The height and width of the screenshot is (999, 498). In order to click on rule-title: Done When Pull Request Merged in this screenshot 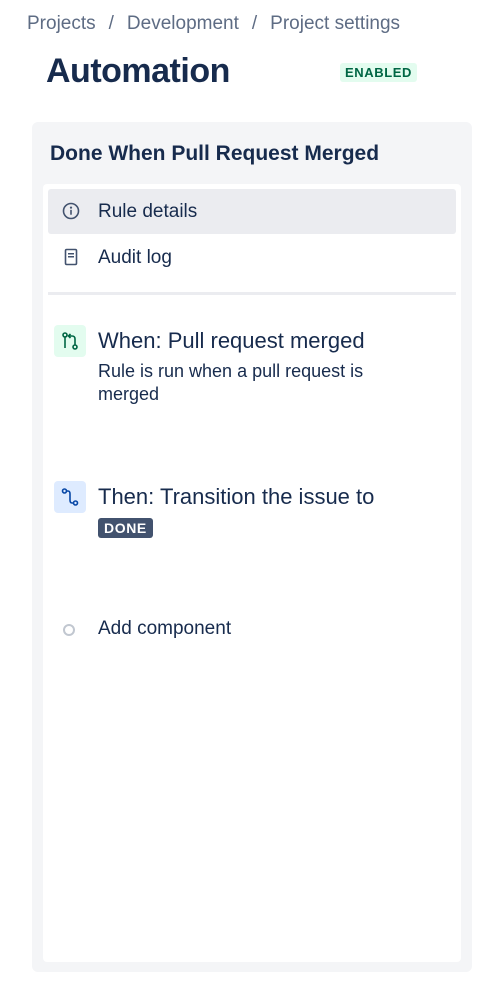, I will do `click(215, 153)`.